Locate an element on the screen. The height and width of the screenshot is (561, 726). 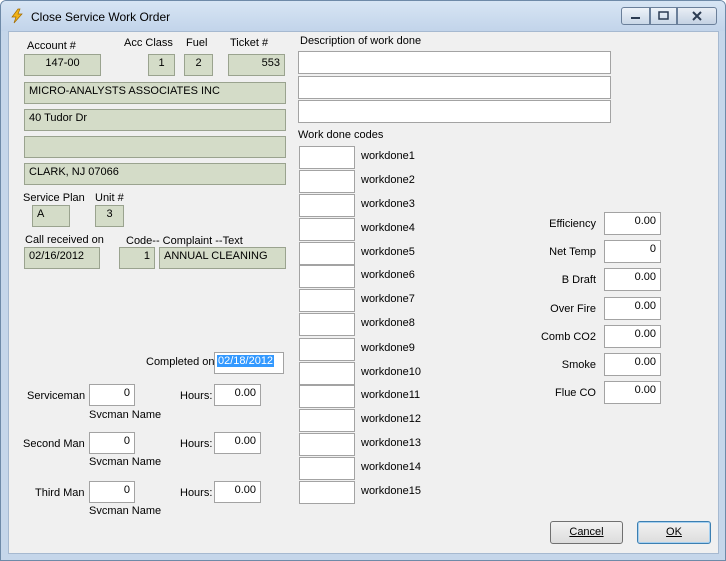
city-state-zip: CLARK, NJ 07066 is located at coordinates (155, 174).